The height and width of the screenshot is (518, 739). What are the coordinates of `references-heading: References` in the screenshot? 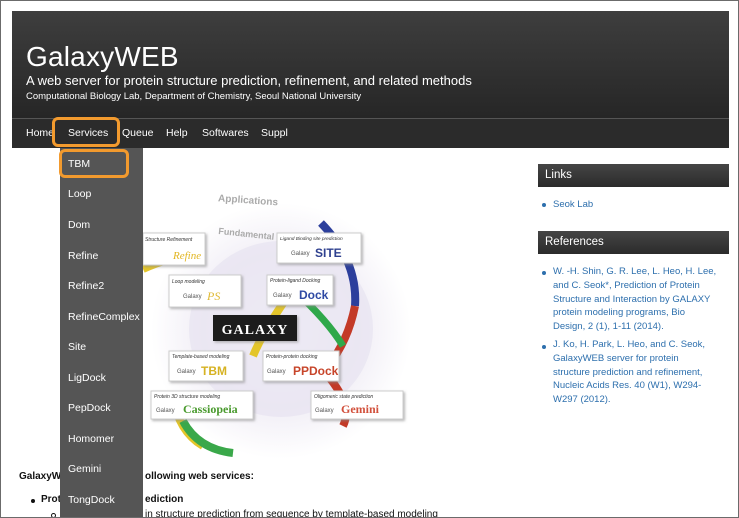 It's located at (633, 242).